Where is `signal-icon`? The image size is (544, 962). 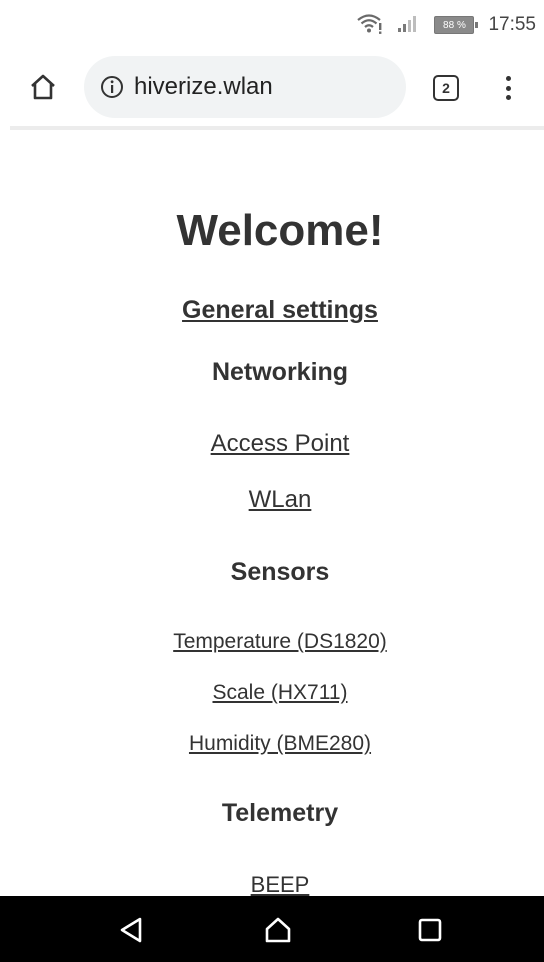 signal-icon is located at coordinates (408, 25).